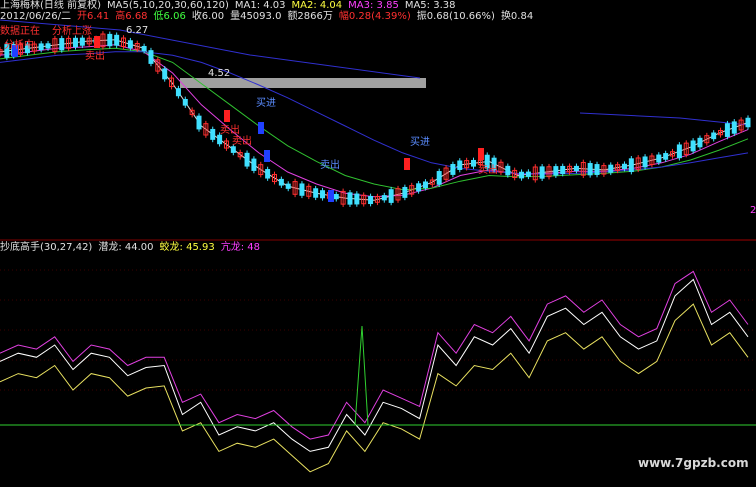 This screenshot has height=487, width=756. Describe the element at coordinates (19, 45) in the screenshot. I see `tag-3: 分析中` at that location.